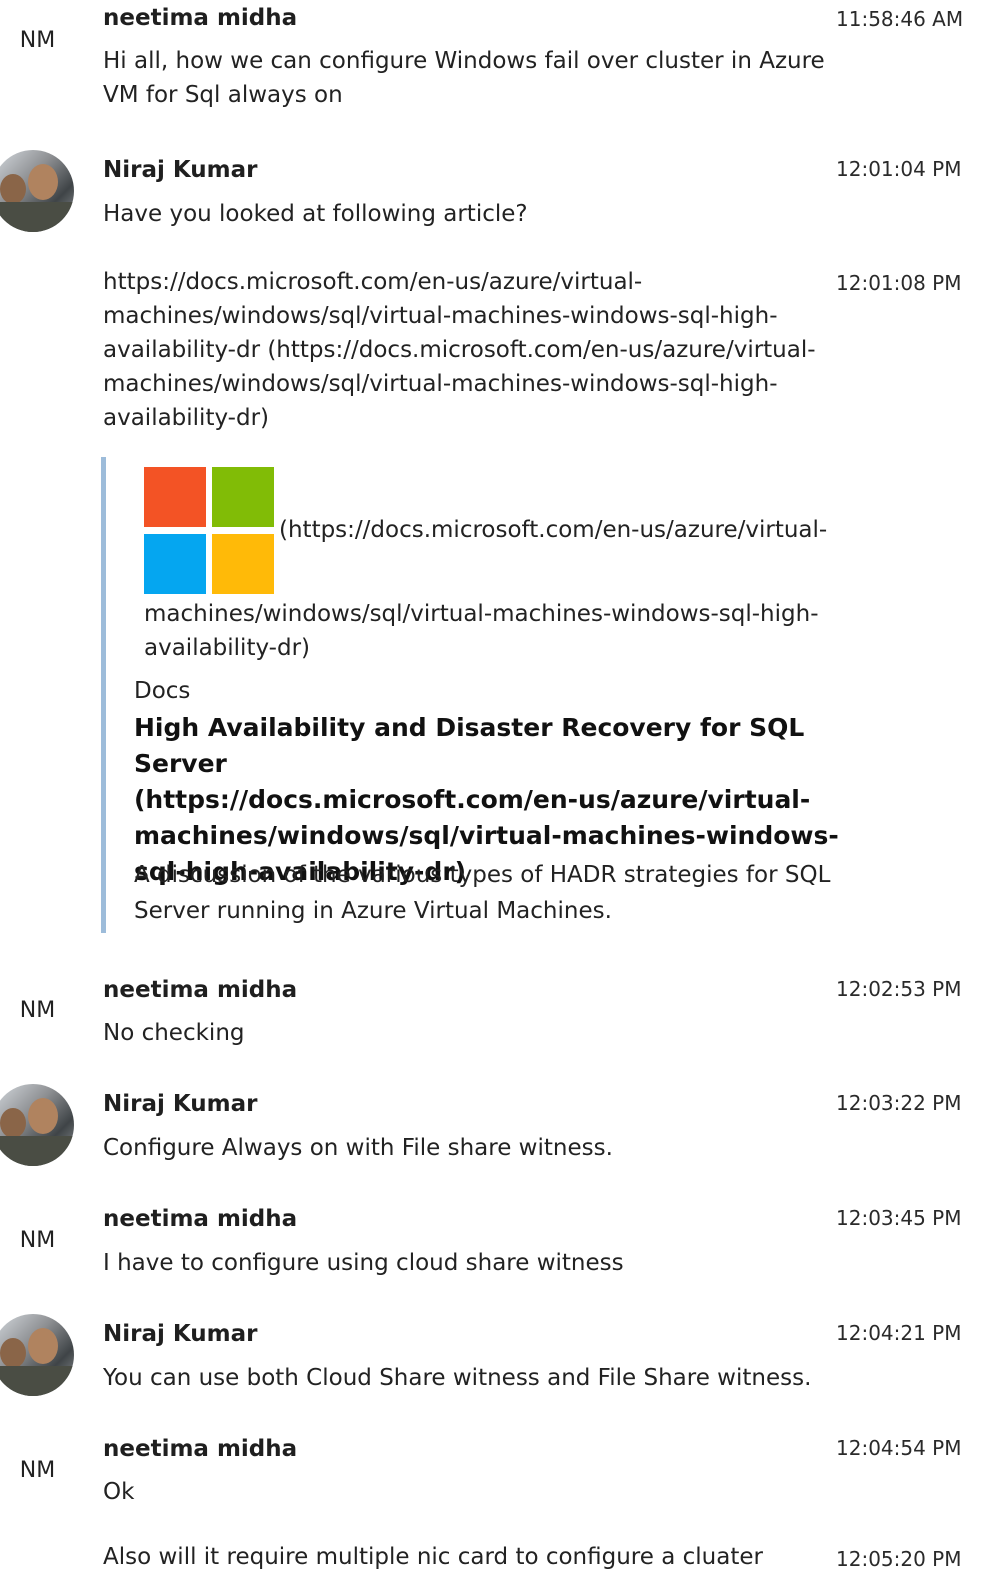 The height and width of the screenshot is (1589, 1003). I want to click on message-timestamp: 12:04:54 PM, so click(899, 1448).